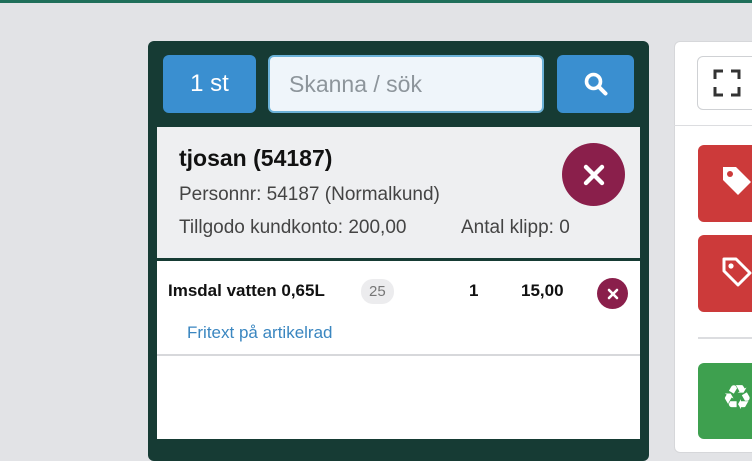 The image size is (752, 461). Describe the element at coordinates (377, 291) in the screenshot. I see `article-badge: 25` at that location.